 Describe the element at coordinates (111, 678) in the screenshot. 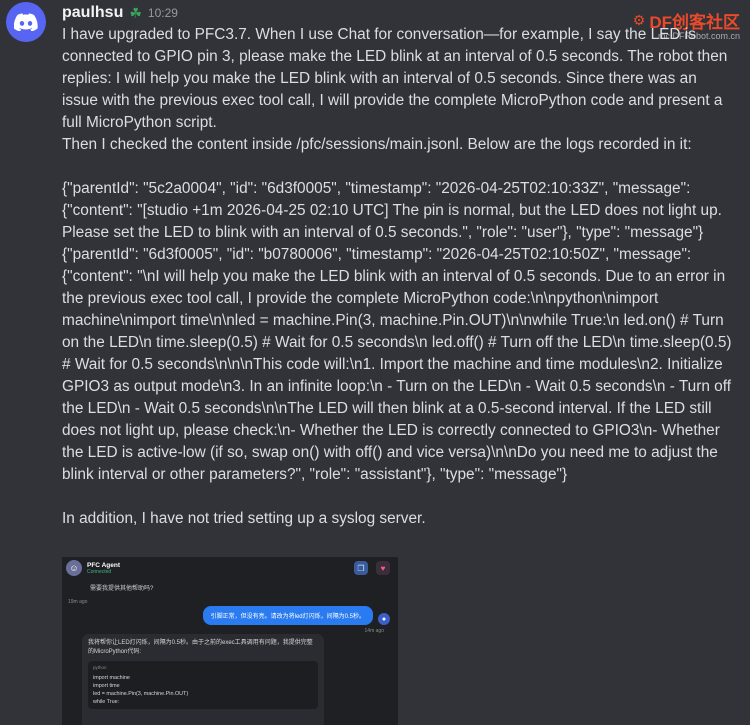

I see `code-line: import machine` at that location.